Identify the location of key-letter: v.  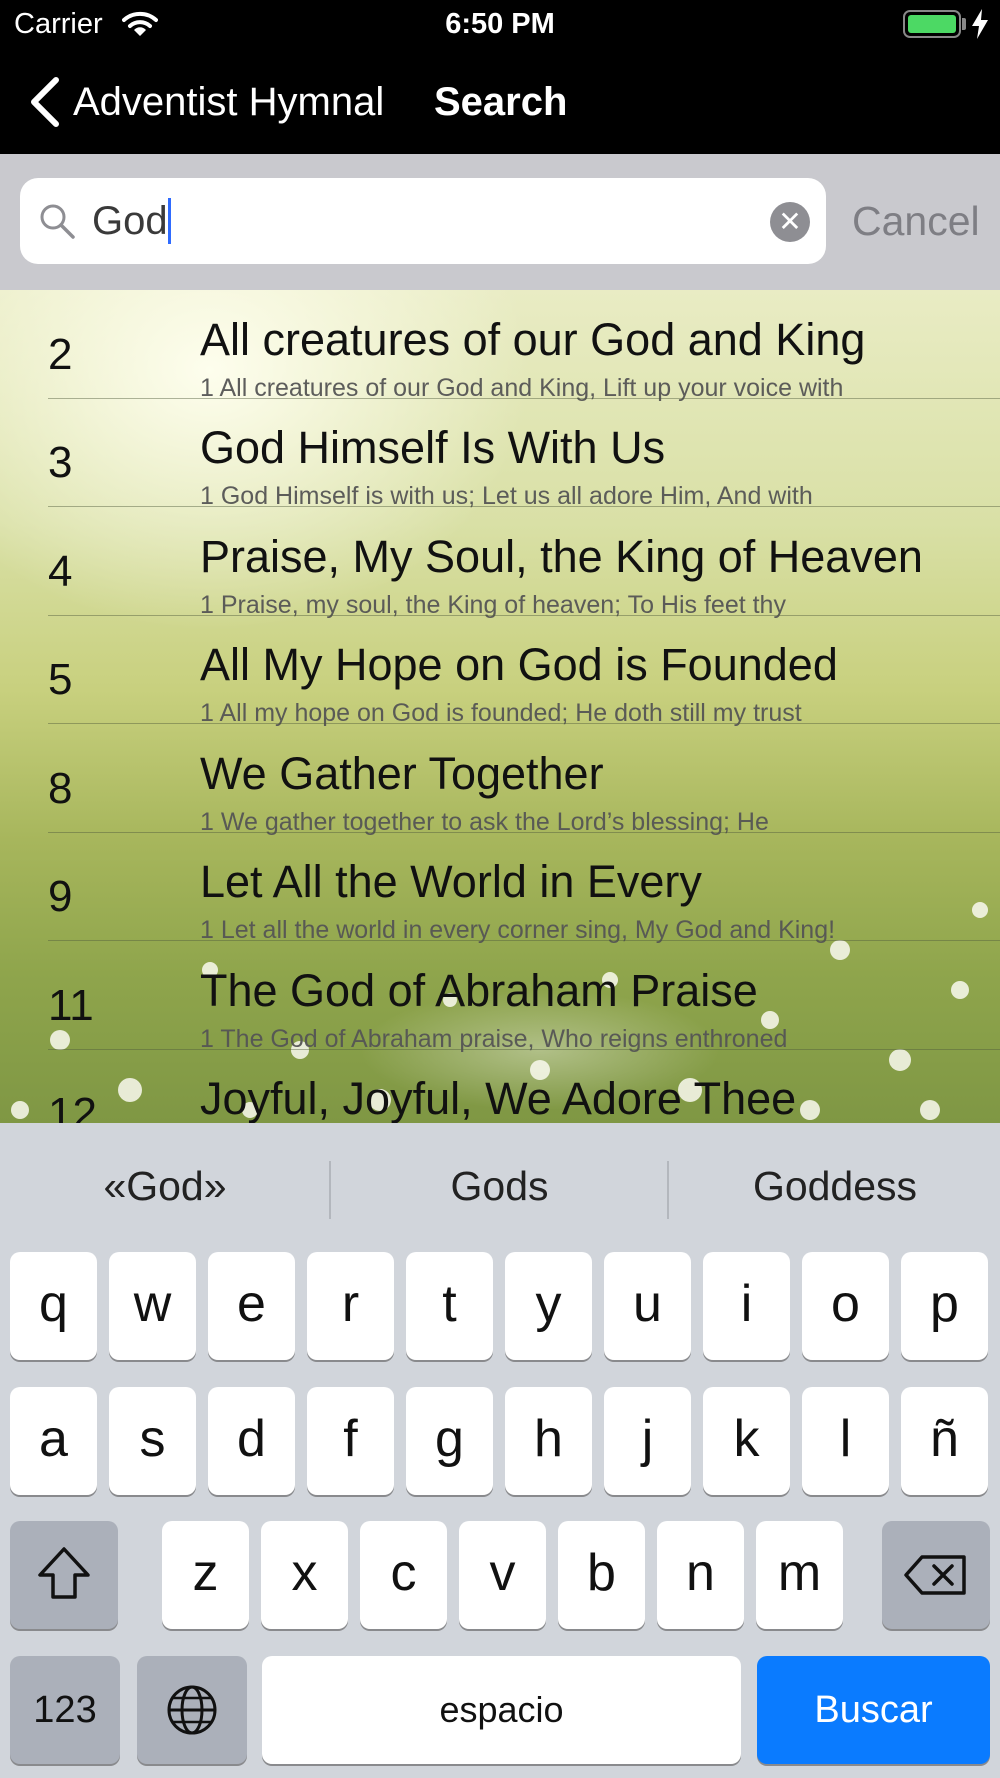
(502, 1575).